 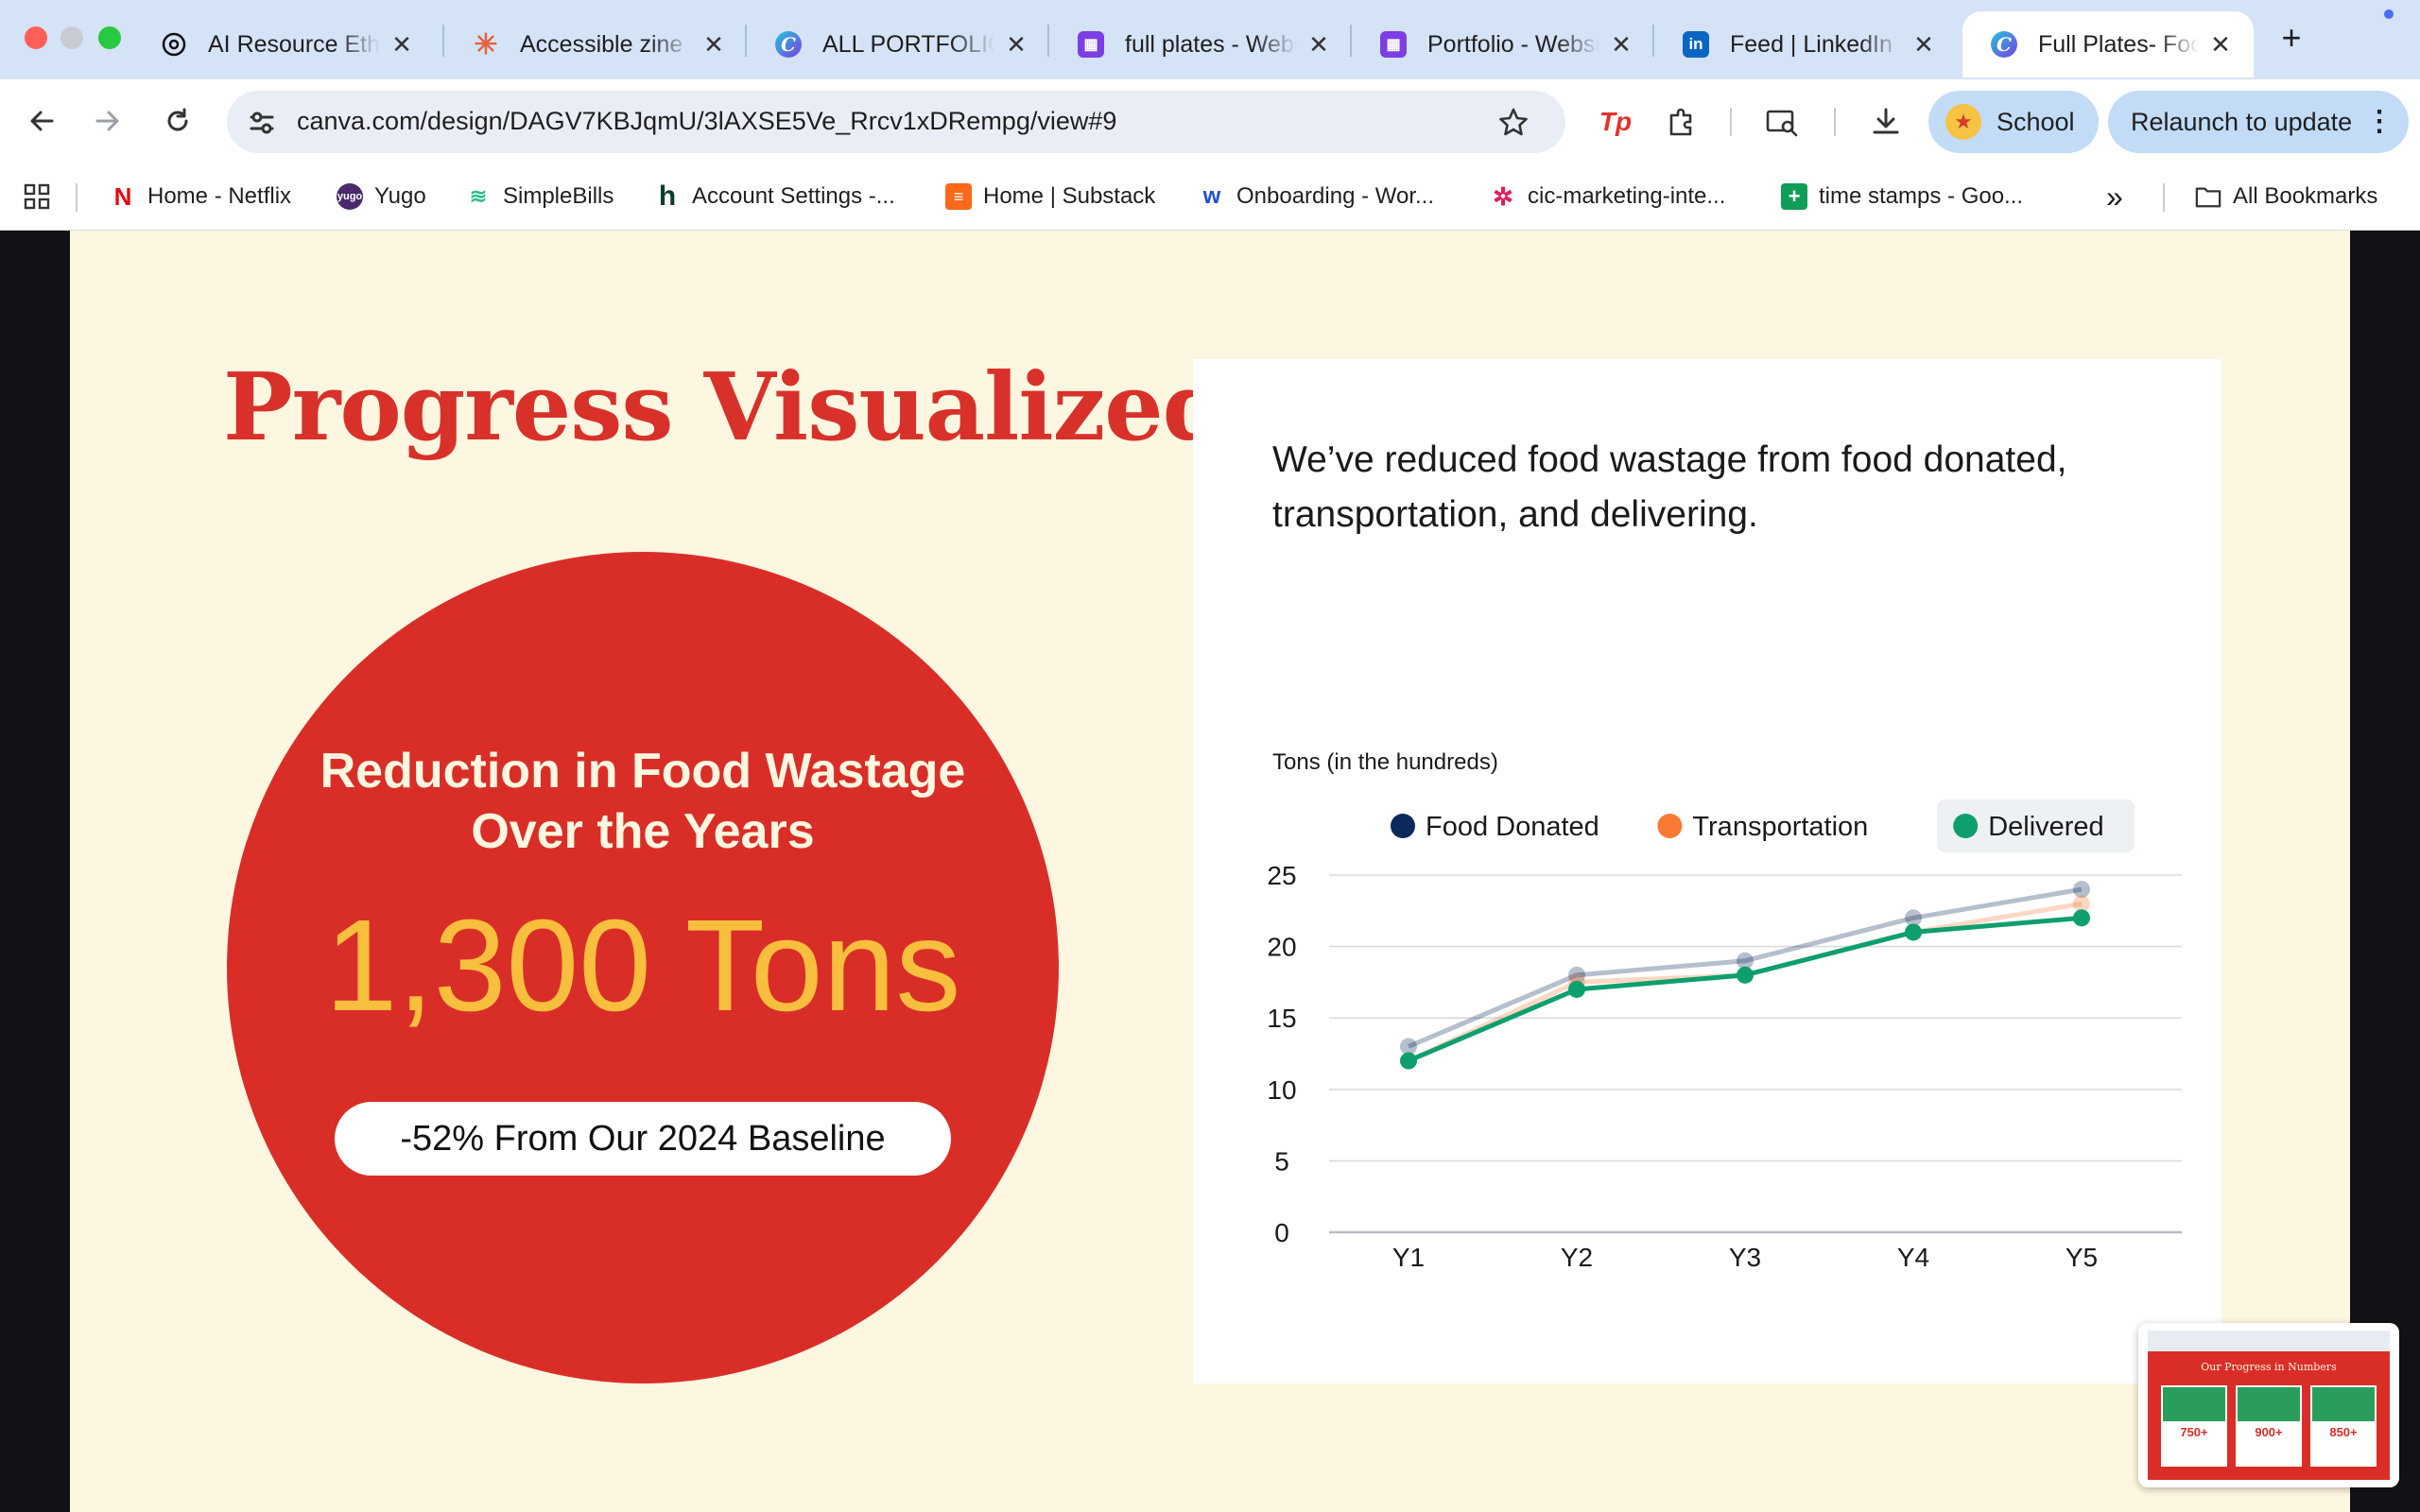 What do you see at coordinates (2194, 1426) in the screenshot?
I see `thumbnail-stat-card: 750+` at bounding box center [2194, 1426].